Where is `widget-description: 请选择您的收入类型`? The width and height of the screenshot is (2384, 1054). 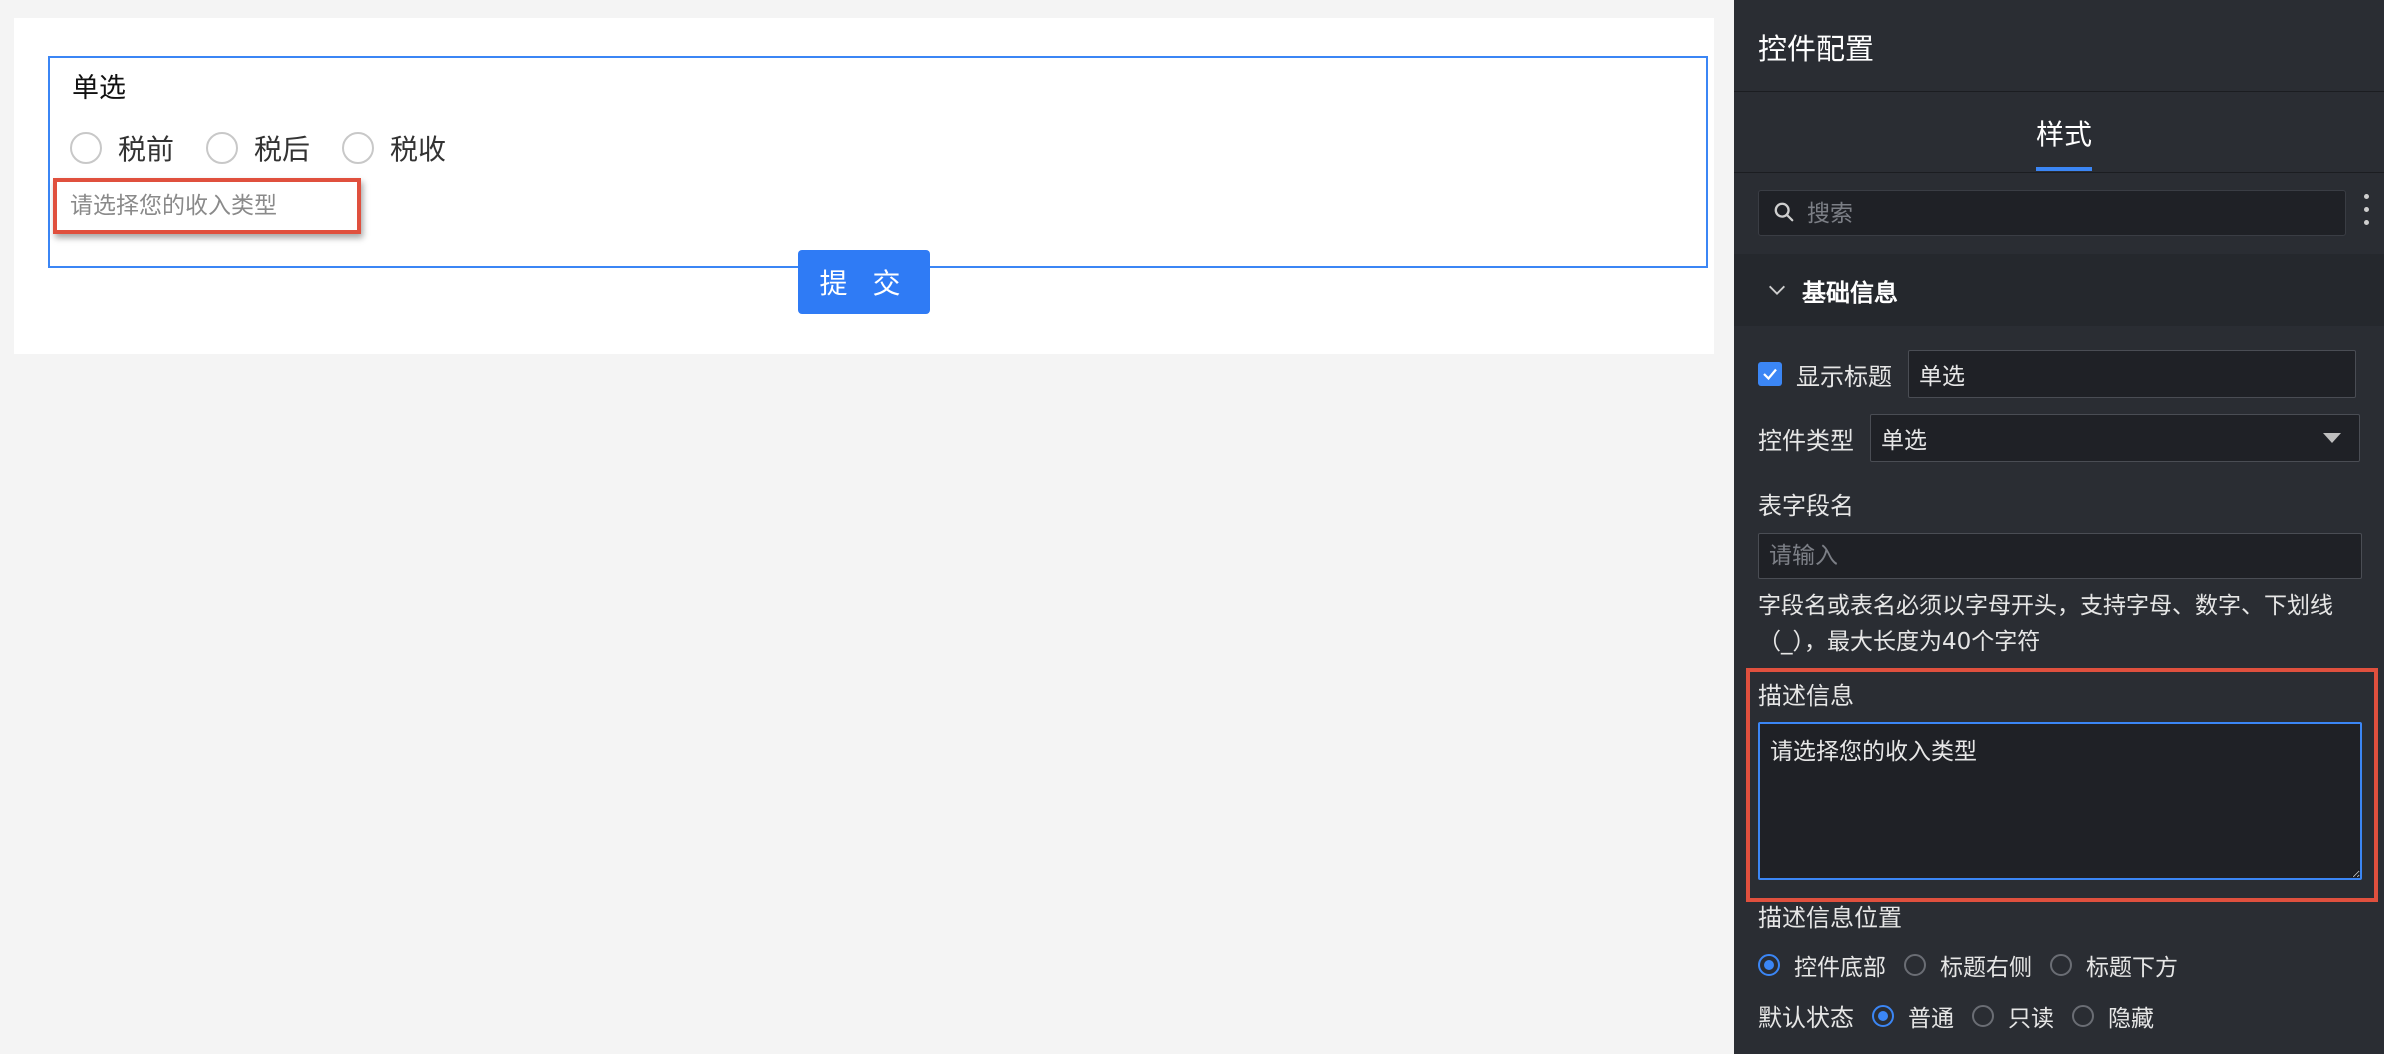 widget-description: 请选择您的收入类型 is located at coordinates (173, 206).